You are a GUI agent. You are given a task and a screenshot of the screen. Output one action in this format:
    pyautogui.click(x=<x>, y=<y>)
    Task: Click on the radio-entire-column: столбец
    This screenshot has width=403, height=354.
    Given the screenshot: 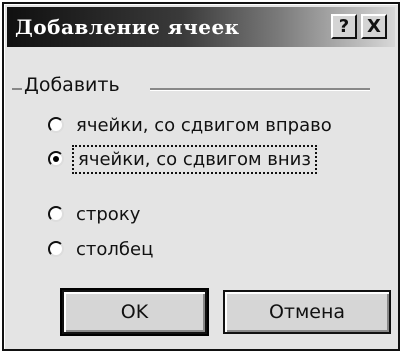 What is the action you would take?
    pyautogui.click(x=100, y=249)
    